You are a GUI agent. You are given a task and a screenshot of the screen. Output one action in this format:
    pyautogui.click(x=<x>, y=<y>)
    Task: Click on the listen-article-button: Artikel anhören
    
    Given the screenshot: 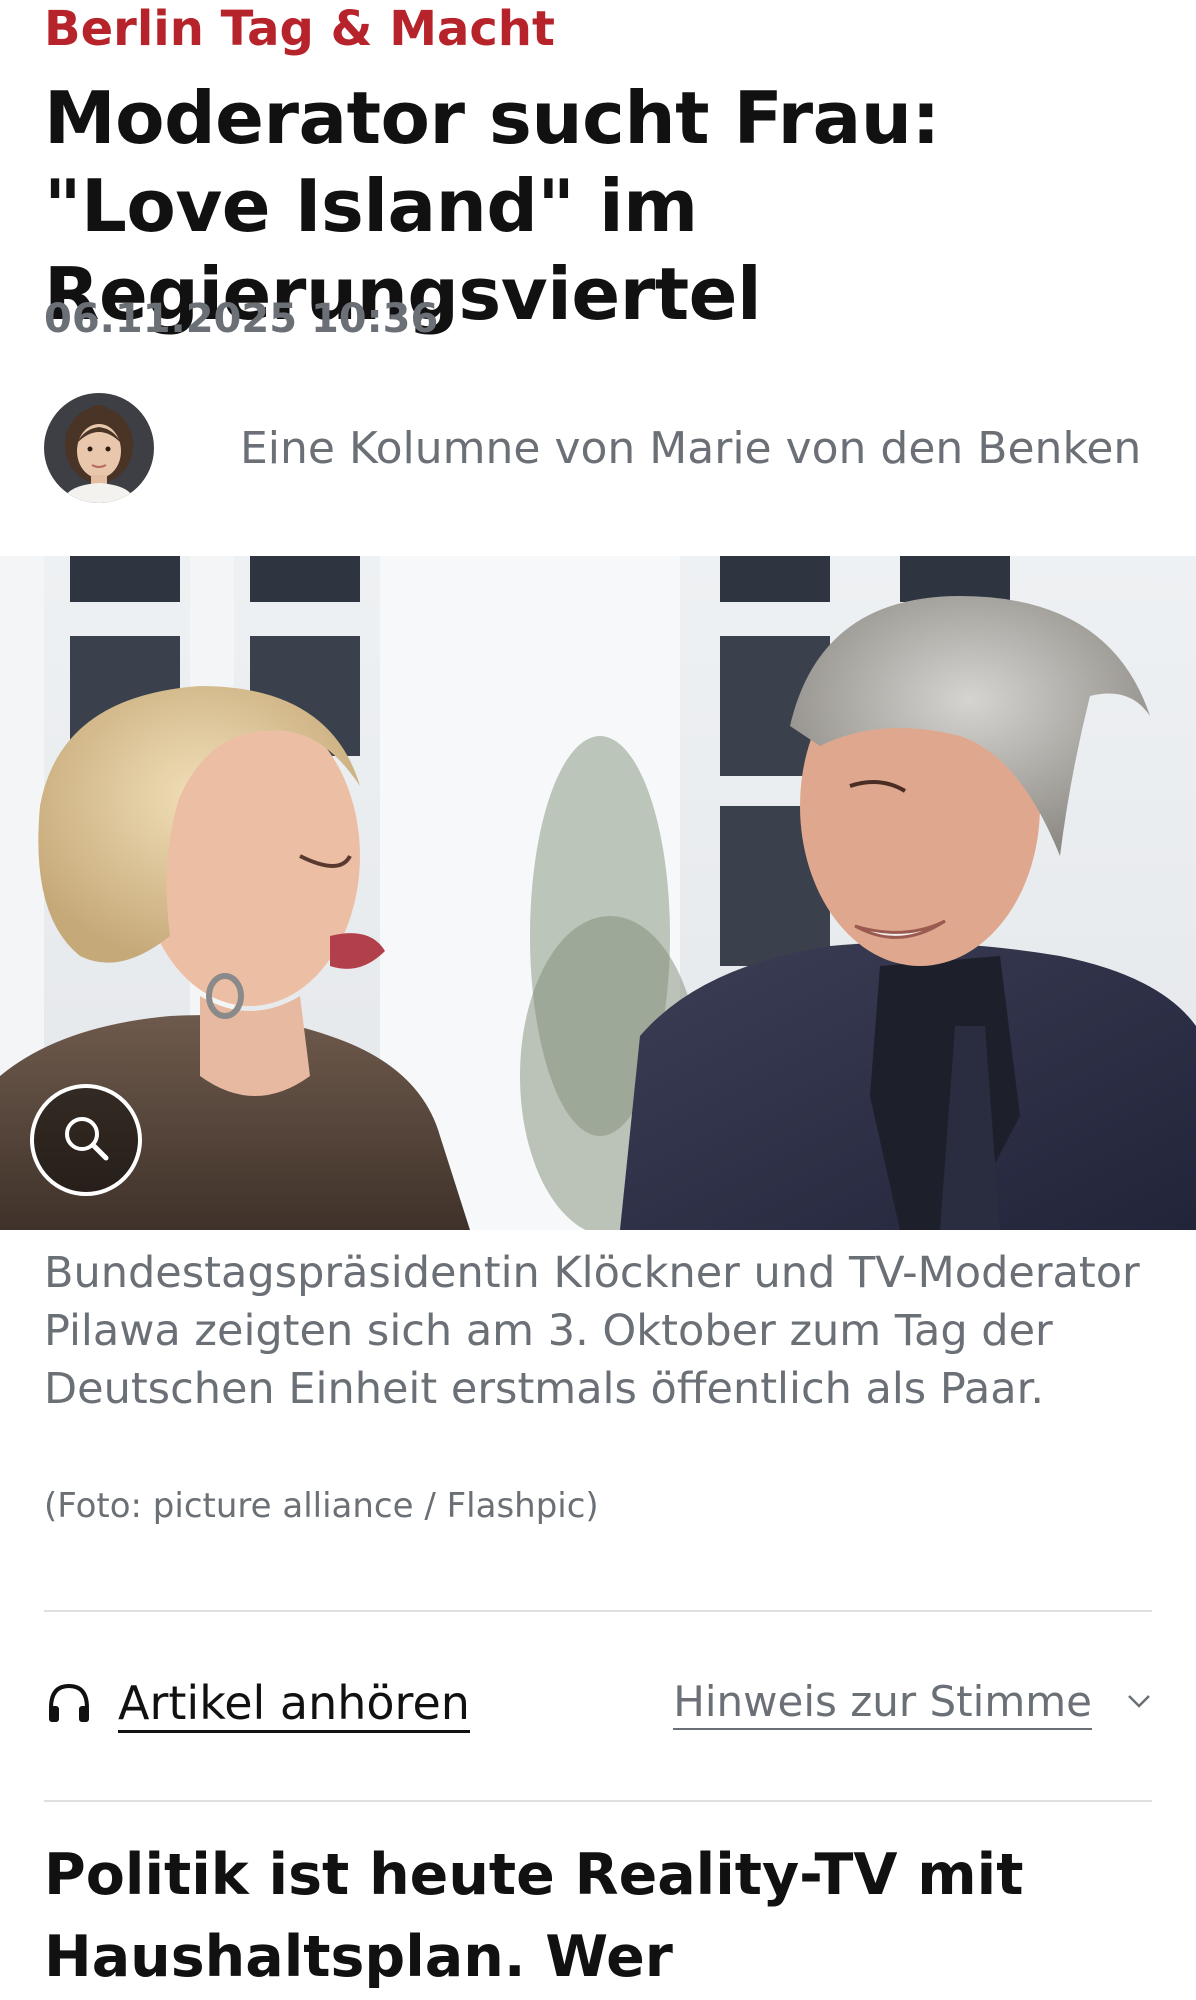 What is the action you would take?
    pyautogui.click(x=257, y=1704)
    